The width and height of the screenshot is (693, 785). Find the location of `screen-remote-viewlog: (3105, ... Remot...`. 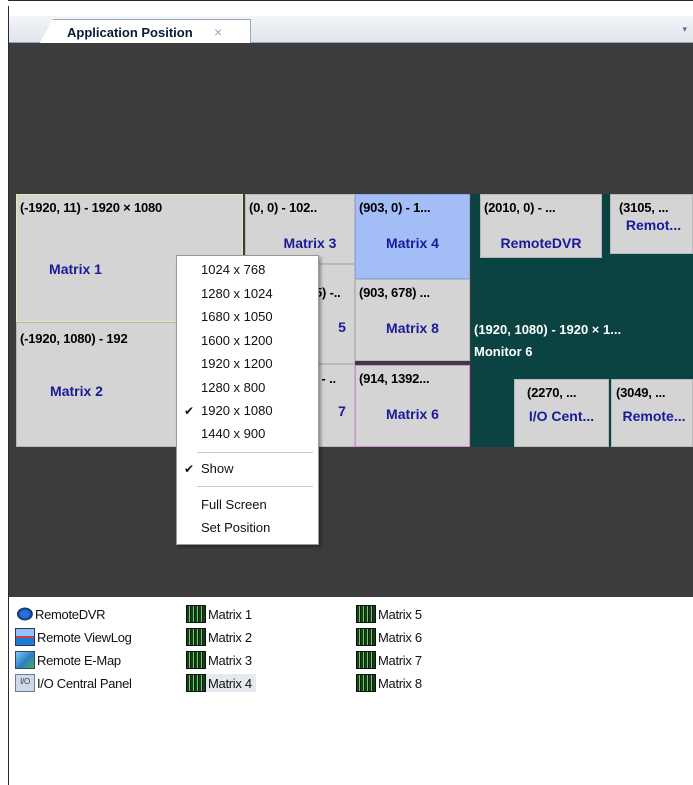

screen-remote-viewlog: (3105, ... Remot... is located at coordinates (651, 224).